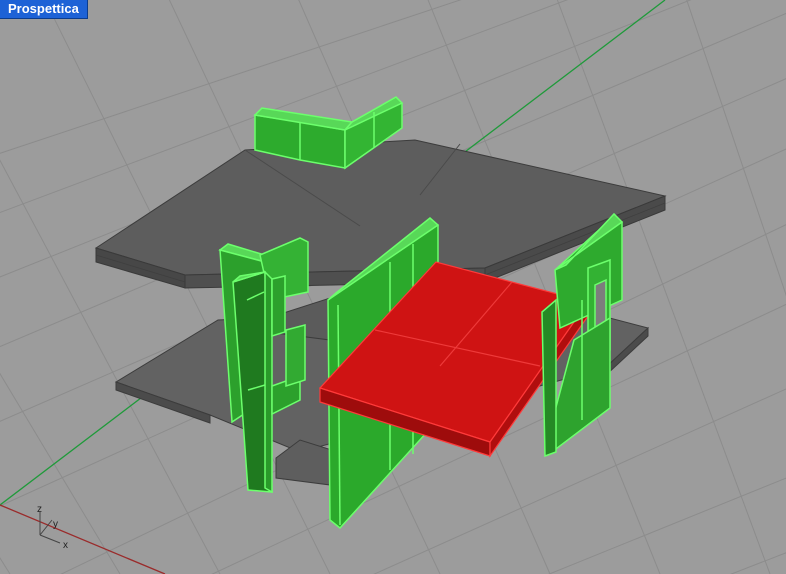  I want to click on axis-x-label: x, so click(65, 545).